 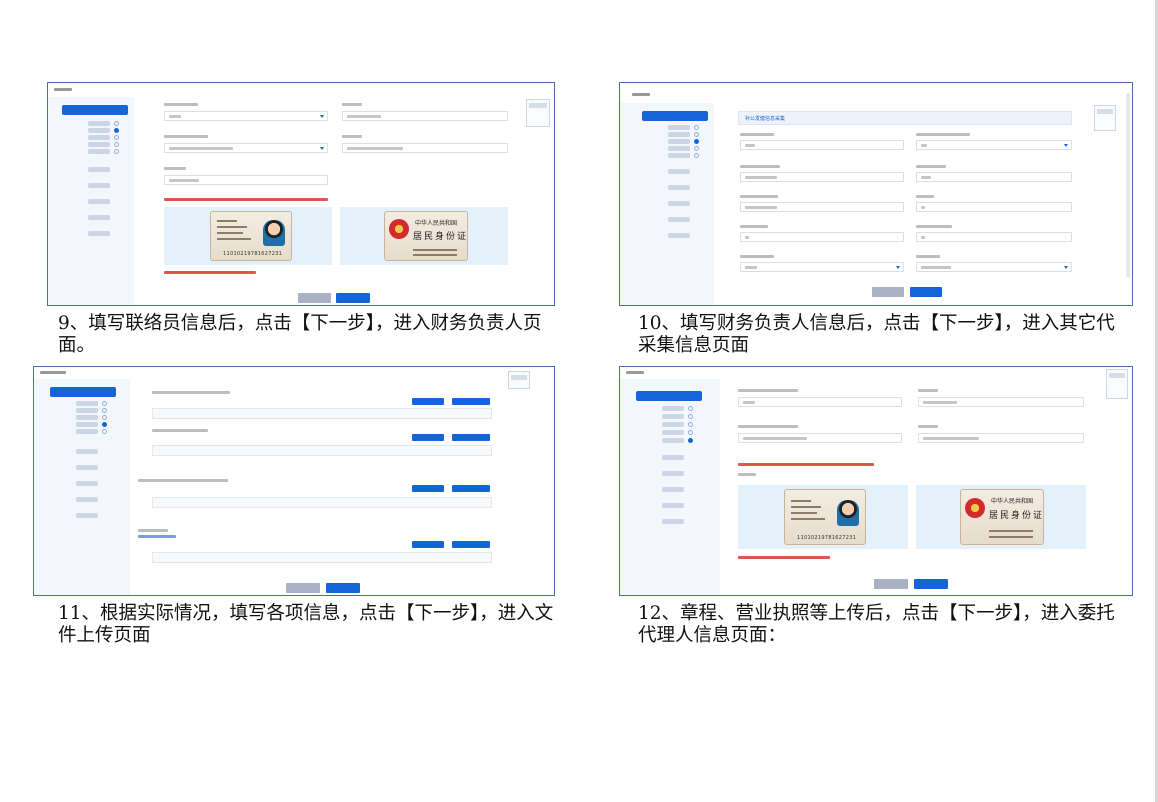 I want to click on template-link, so click(x=157, y=536).